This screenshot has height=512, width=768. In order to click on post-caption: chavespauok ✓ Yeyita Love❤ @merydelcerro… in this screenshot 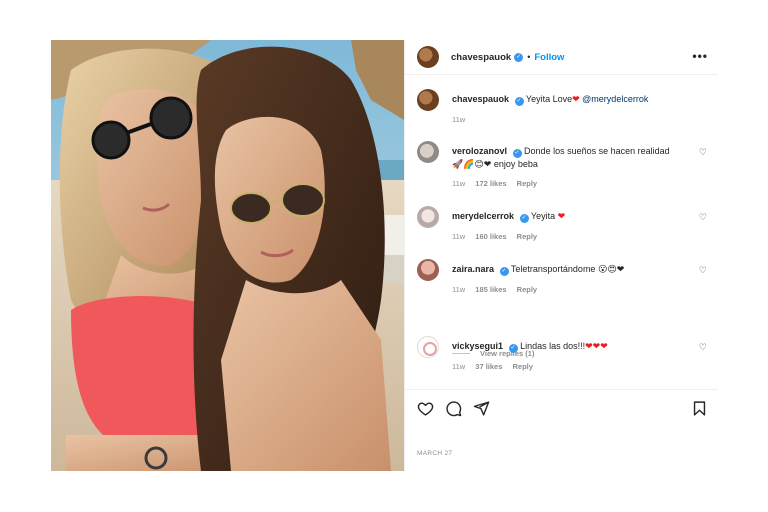, I will do `click(562, 106)`.